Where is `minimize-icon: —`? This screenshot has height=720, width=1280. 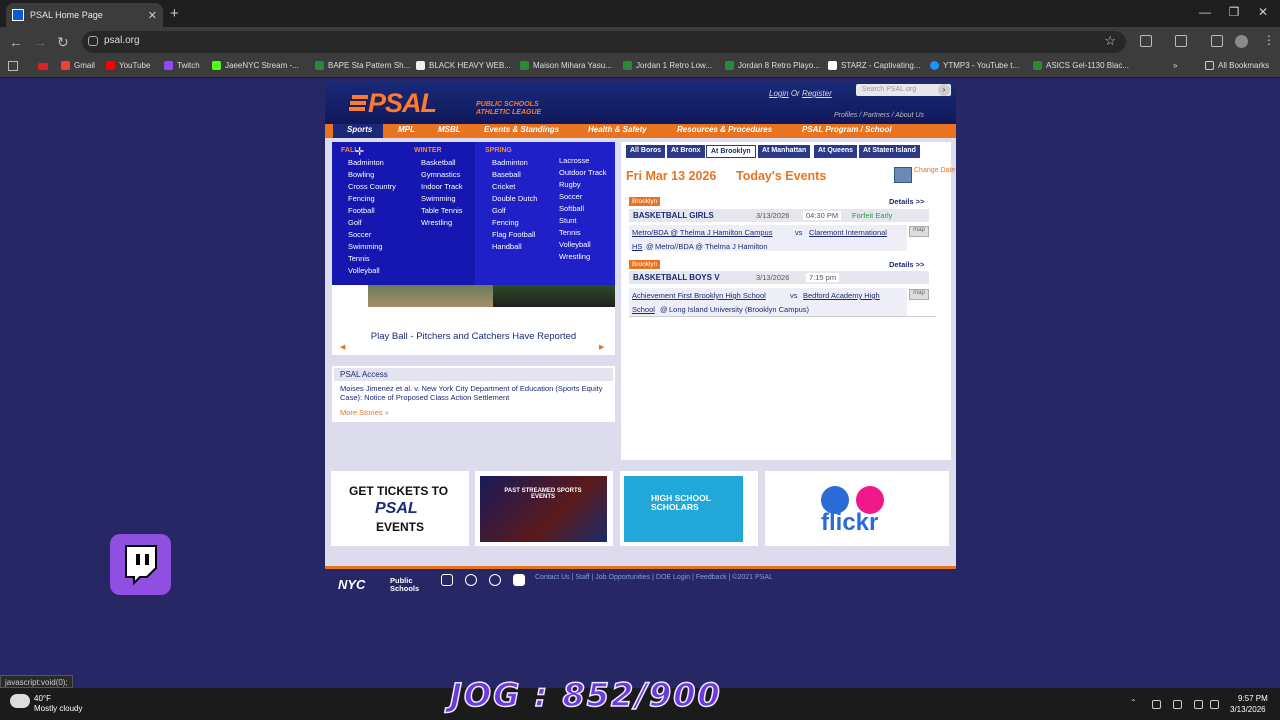 minimize-icon: — is located at coordinates (1205, 12).